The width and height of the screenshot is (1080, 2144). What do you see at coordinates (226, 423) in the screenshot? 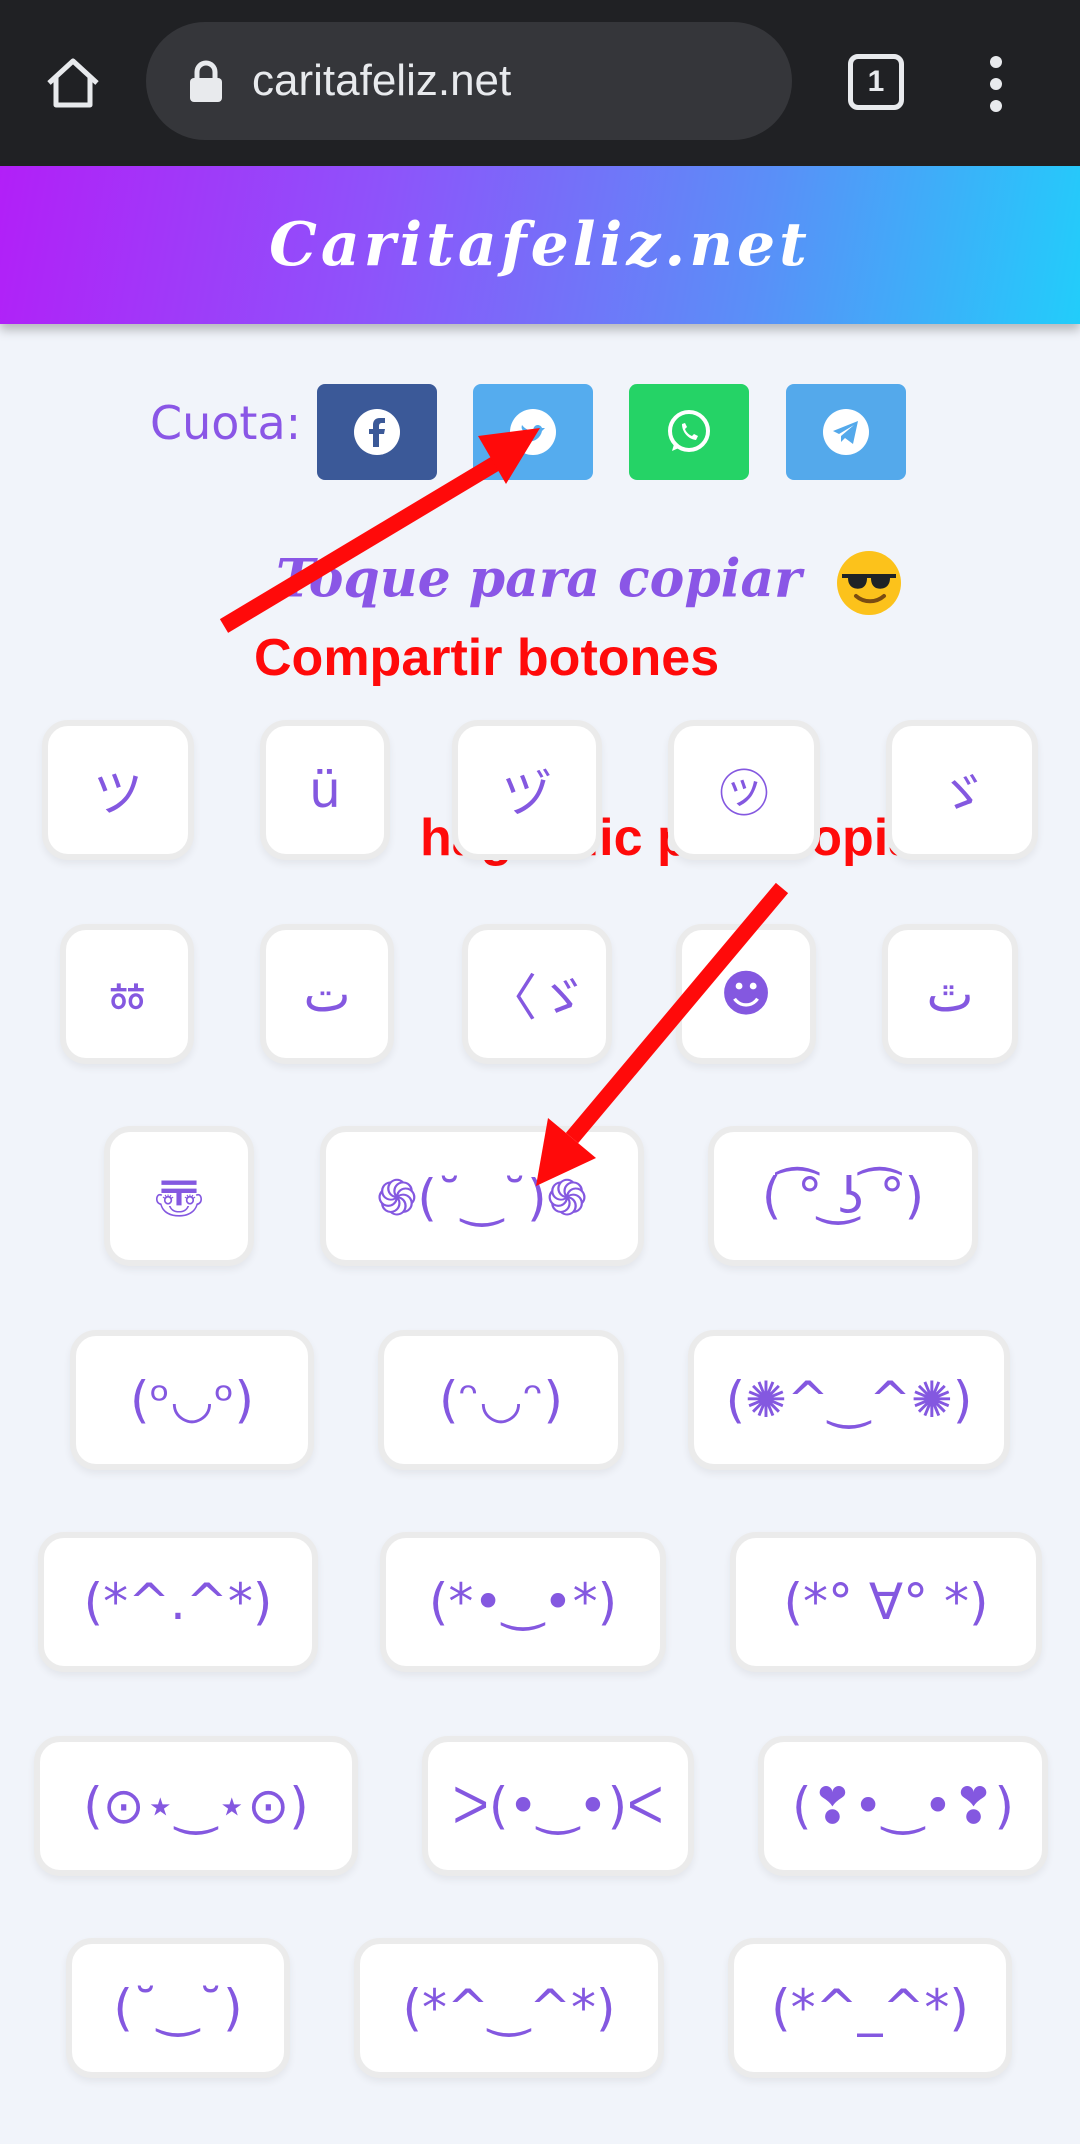
I see `share-label: Cuota:` at bounding box center [226, 423].